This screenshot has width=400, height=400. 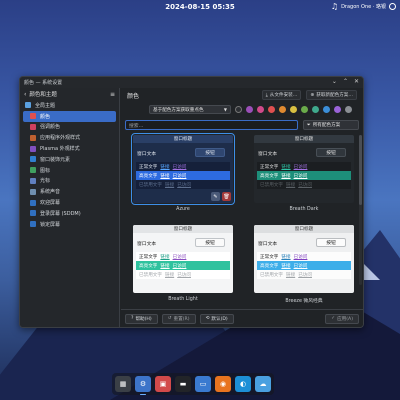 I want to click on edit-scheme-icon: ✎, so click(x=215, y=196).